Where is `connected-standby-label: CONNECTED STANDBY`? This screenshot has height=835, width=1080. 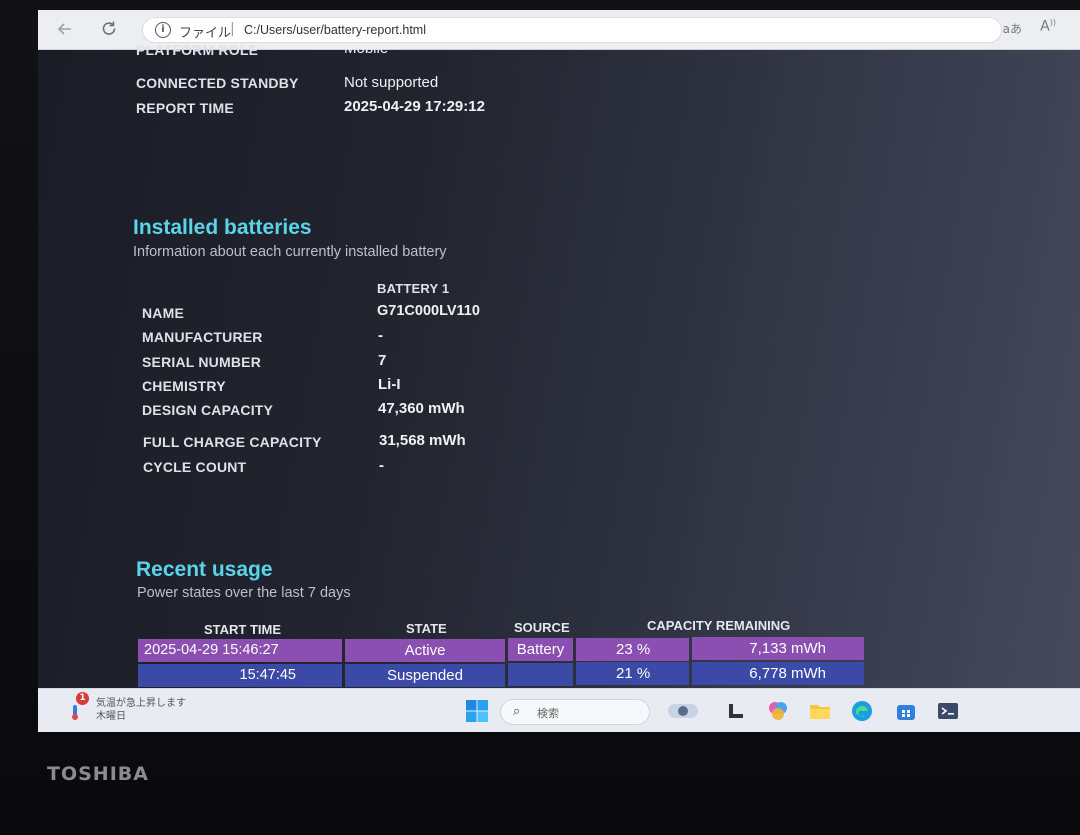 connected-standby-label: CONNECTED STANDBY is located at coordinates (217, 83).